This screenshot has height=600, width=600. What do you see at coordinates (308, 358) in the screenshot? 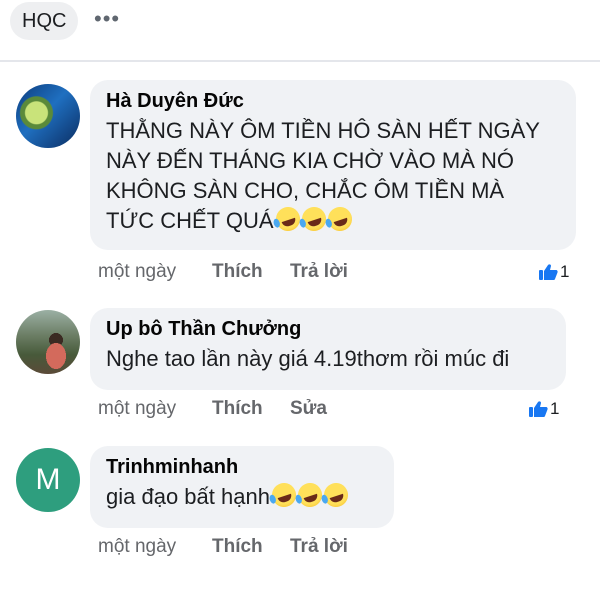
I see `comment-text: Nghe tao lần này giá 4.19thơm rồi múc đi` at bounding box center [308, 358].